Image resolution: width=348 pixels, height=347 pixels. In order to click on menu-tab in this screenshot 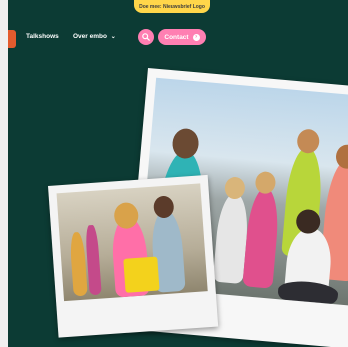, I will do `click(12, 39)`.